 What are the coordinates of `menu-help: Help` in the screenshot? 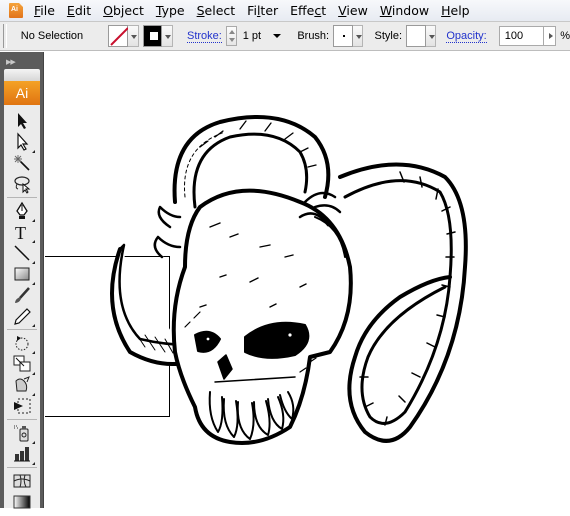 It's located at (455, 10).